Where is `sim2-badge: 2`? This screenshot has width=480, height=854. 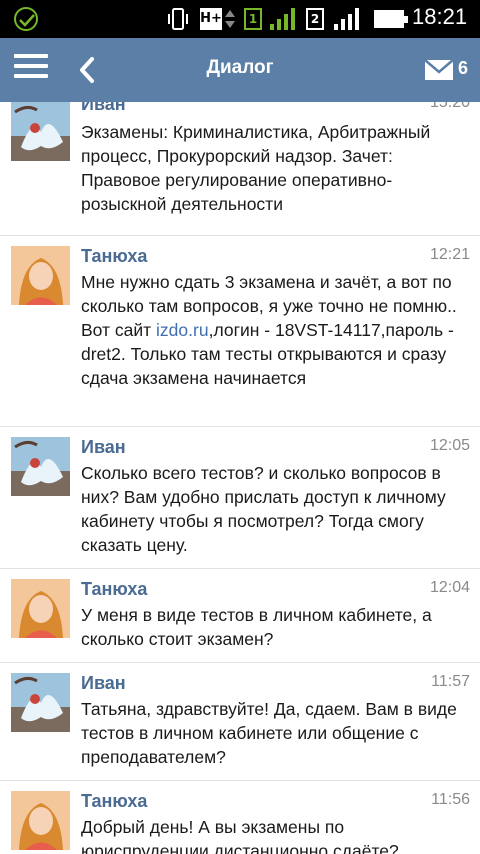 sim2-badge: 2 is located at coordinates (315, 19).